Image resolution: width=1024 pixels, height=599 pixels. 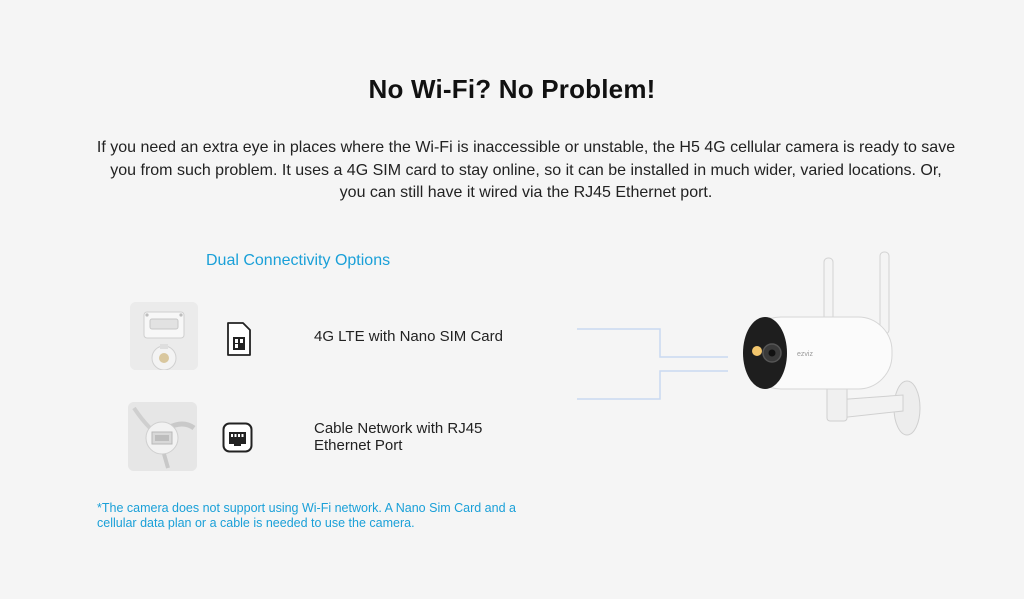 What do you see at coordinates (398, 437) in the screenshot?
I see `option-label-rj45: Cable Network with RJ45 Ethernet Port` at bounding box center [398, 437].